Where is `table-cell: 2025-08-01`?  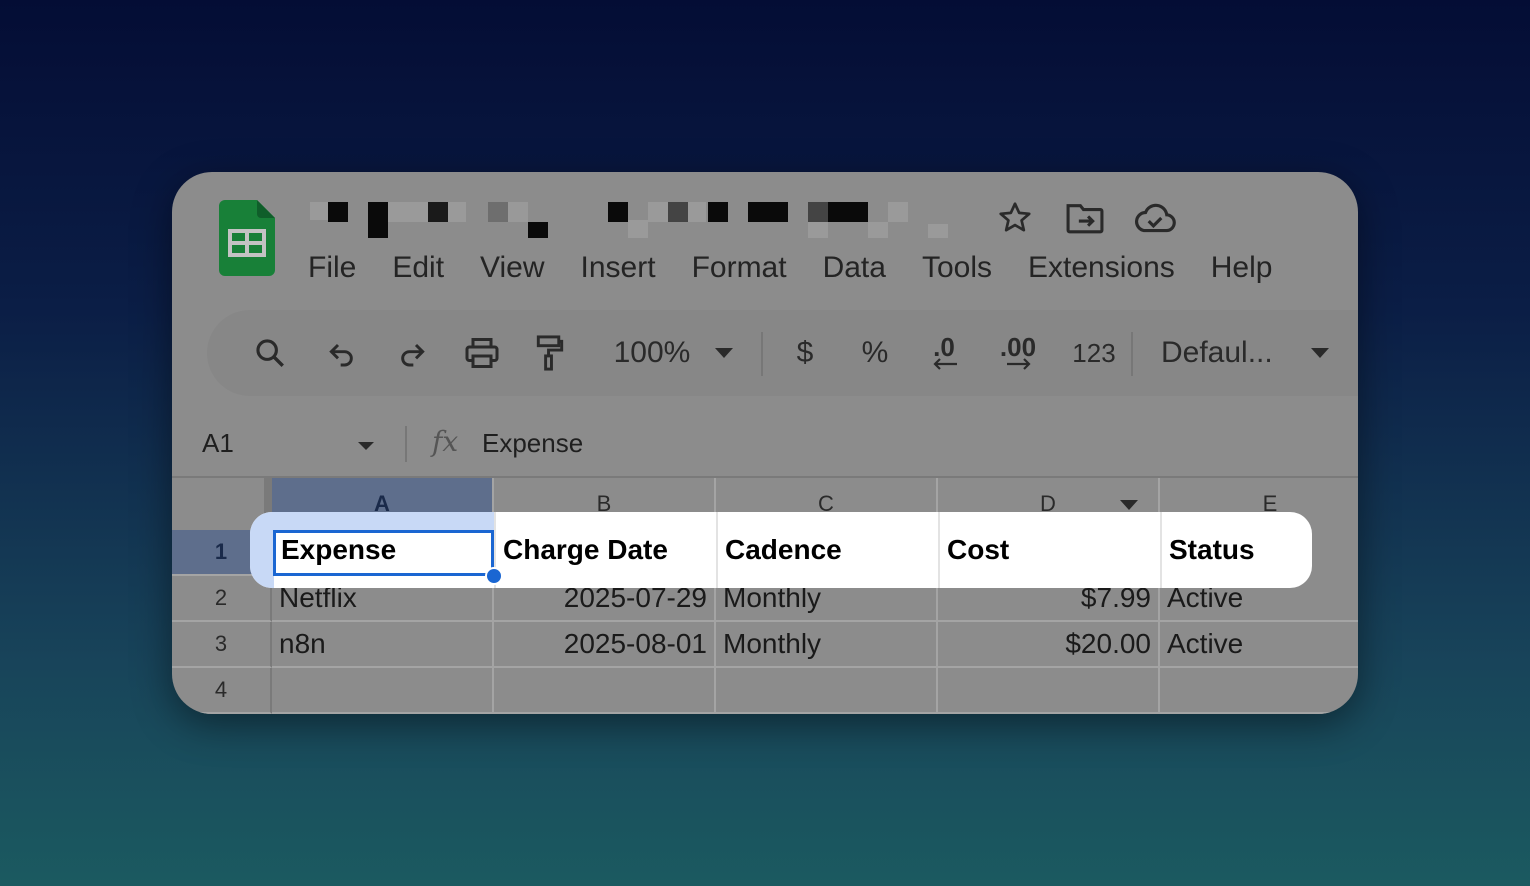 table-cell: 2025-08-01 is located at coordinates (605, 645).